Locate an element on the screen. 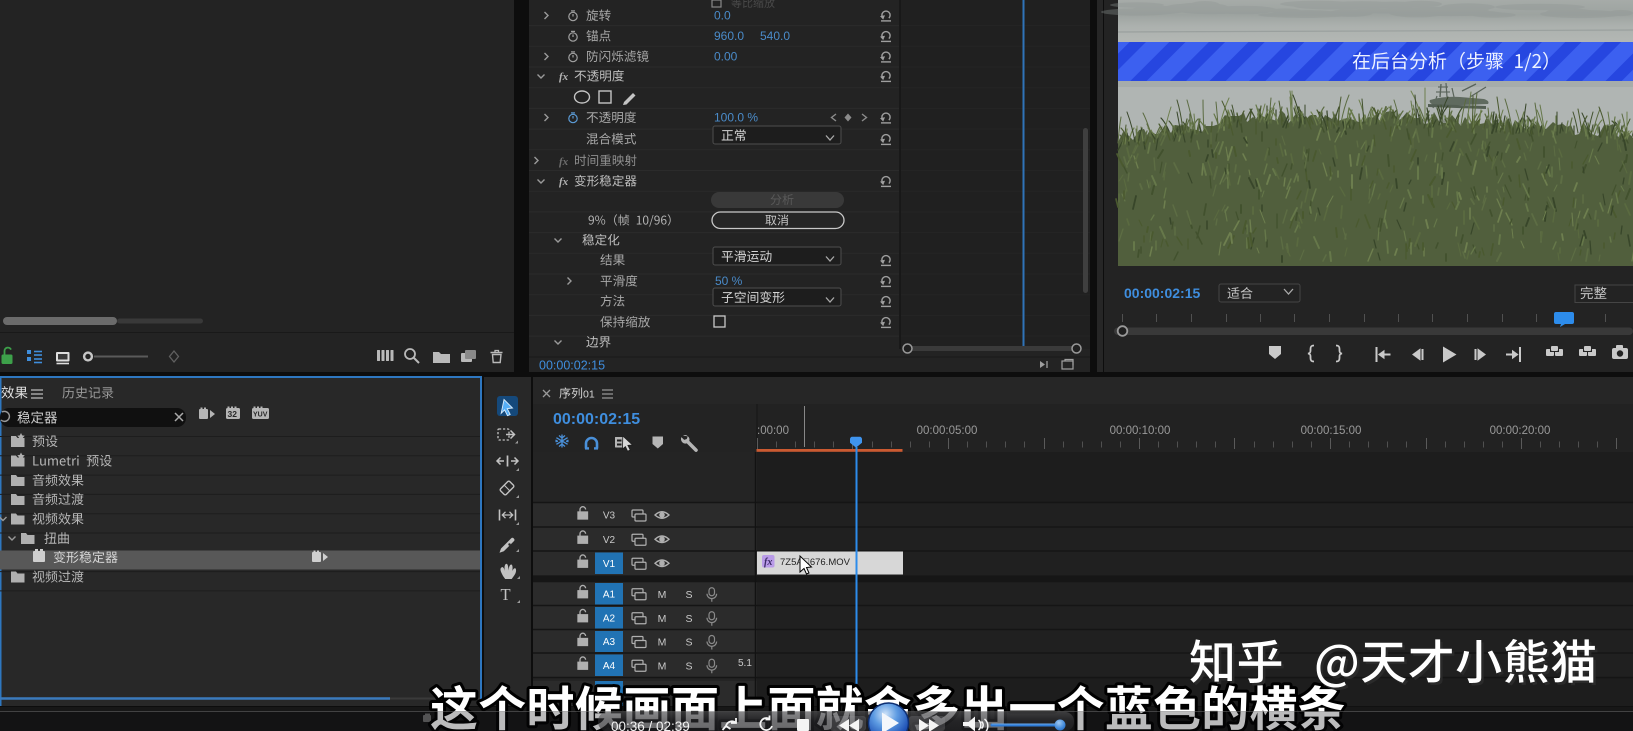 This screenshot has width=1633, height=731. svg-text: 00:00:05:00 is located at coordinates (947, 431).